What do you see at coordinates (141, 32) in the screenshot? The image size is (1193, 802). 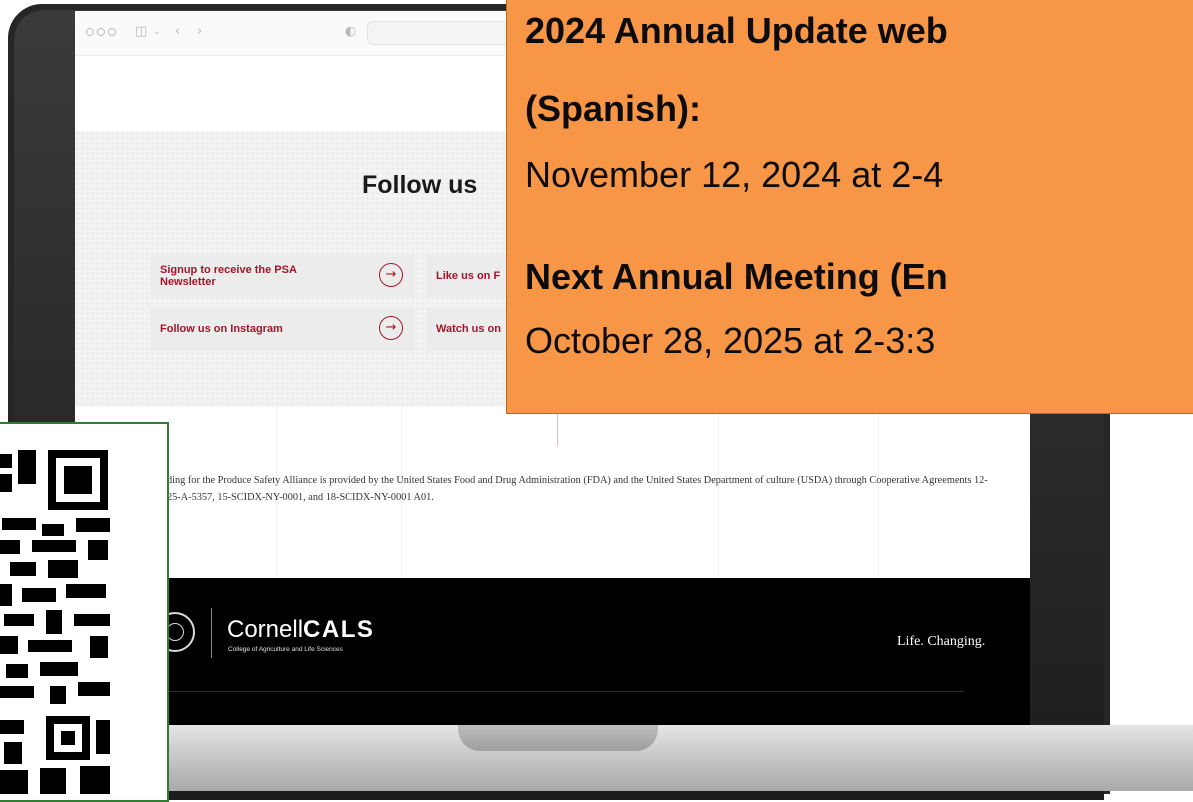 I see `sidebar-icon: ◫` at bounding box center [141, 32].